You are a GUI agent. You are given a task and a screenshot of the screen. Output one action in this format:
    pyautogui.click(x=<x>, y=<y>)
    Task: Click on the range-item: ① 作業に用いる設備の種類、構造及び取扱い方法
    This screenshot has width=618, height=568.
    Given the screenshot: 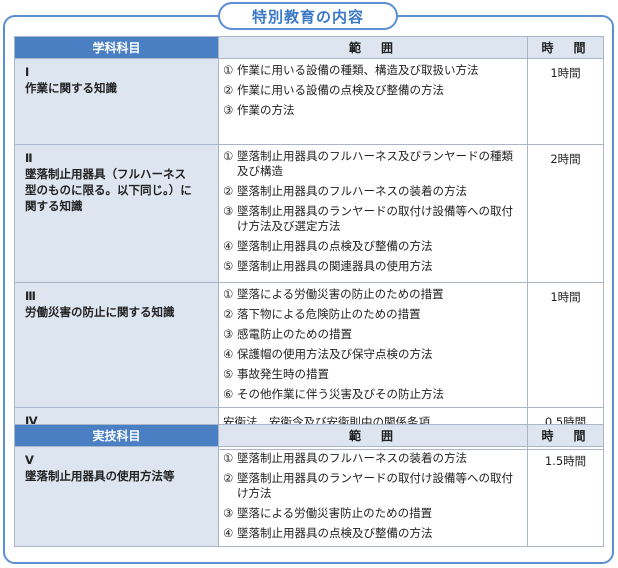 What is the action you would take?
    pyautogui.click(x=372, y=70)
    